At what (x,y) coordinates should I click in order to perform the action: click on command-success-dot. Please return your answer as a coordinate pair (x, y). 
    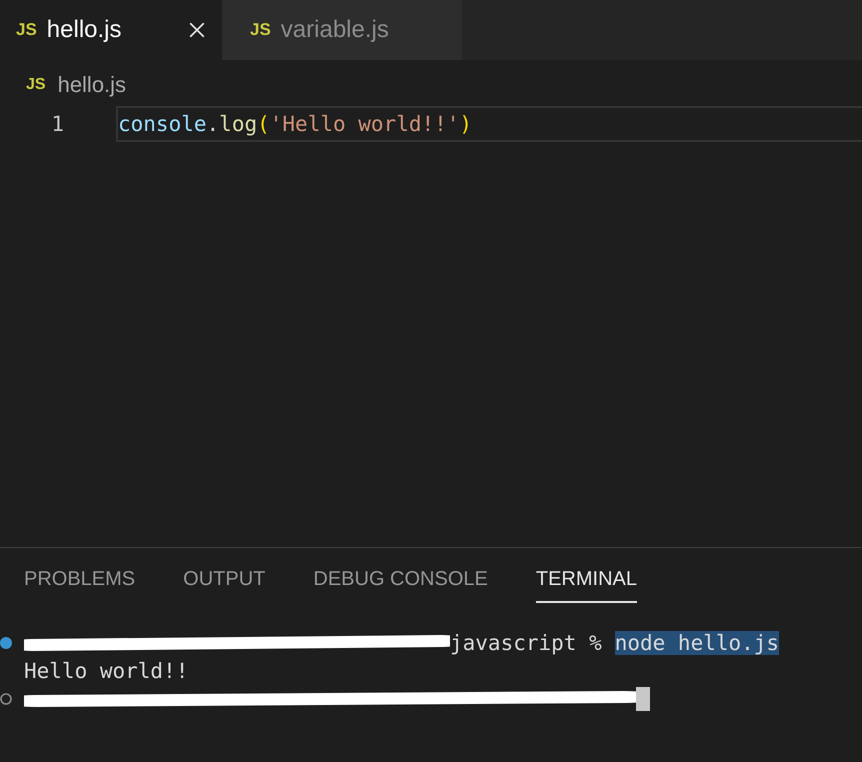
    Looking at the image, I should click on (6, 643).